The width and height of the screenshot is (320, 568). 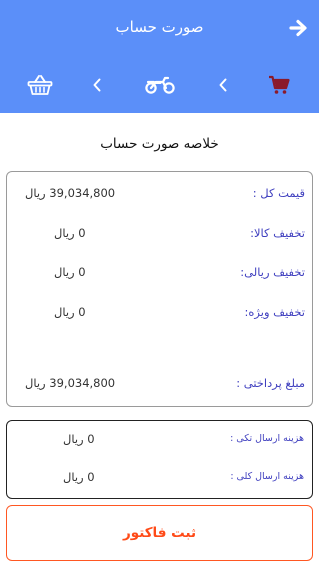 I want to click on row-label: مبلغ پرداختی :, so click(x=270, y=383).